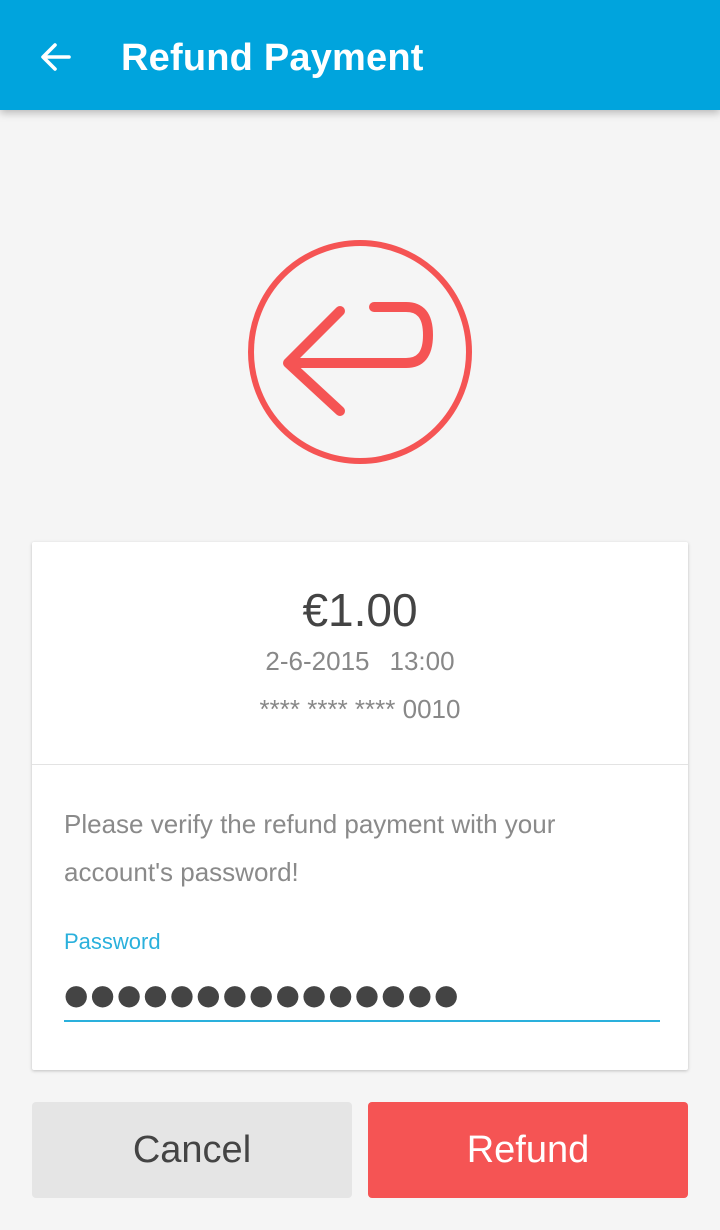 Image resolution: width=720 pixels, height=1230 pixels. I want to click on refund-return-arrow-icon, so click(360, 352).